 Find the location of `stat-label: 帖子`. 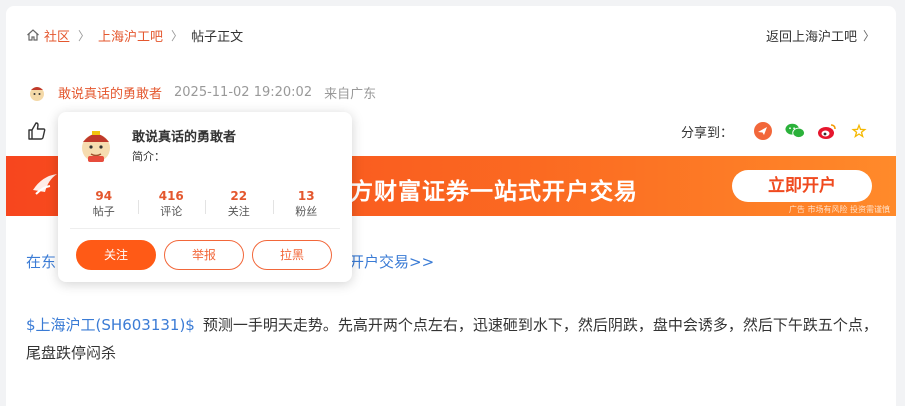

stat-label: 帖子 is located at coordinates (103, 211).